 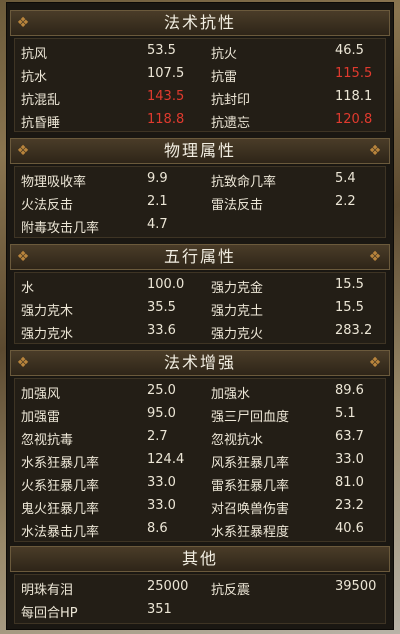 What do you see at coordinates (200, 75) in the screenshot?
I see `stat-row: 抗水 107.5 抗雷 115.5` at bounding box center [200, 75].